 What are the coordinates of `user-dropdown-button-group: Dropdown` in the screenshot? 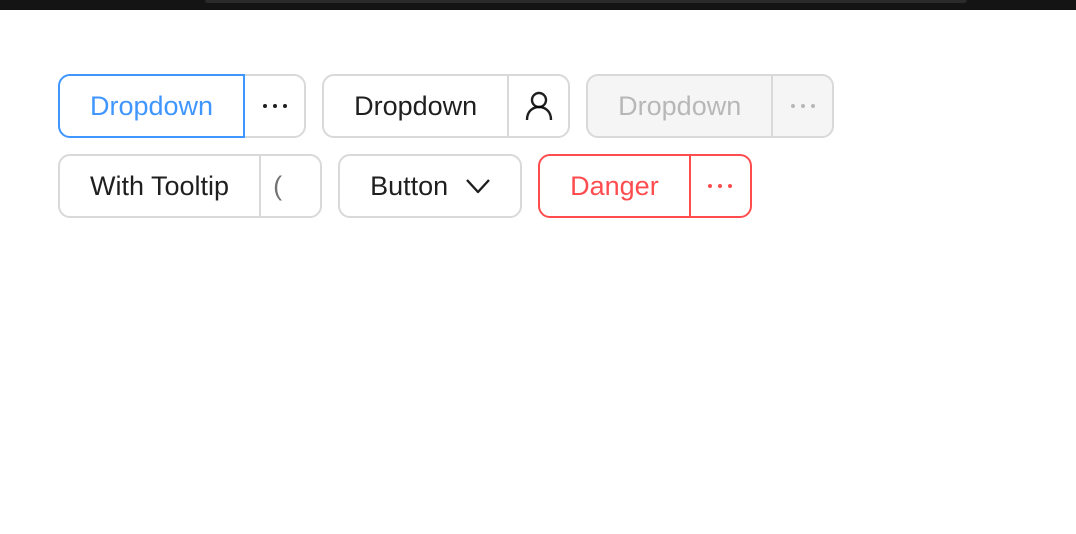 It's located at (446, 106).